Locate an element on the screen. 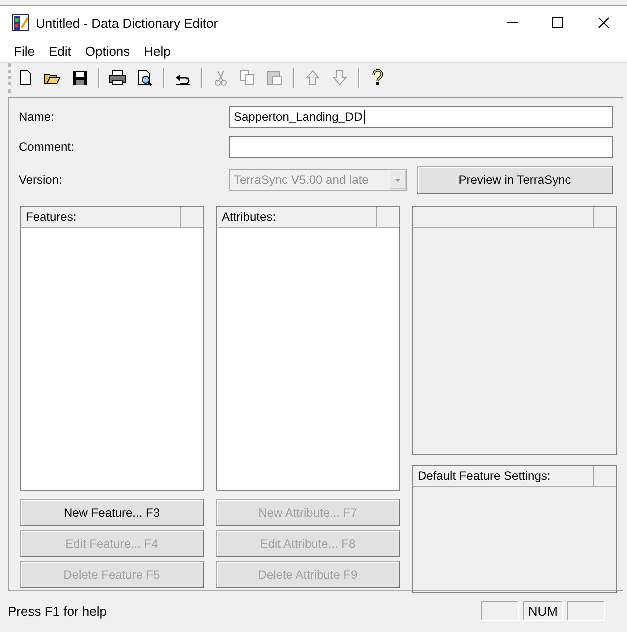  menu-item: Edit is located at coordinates (60, 51).